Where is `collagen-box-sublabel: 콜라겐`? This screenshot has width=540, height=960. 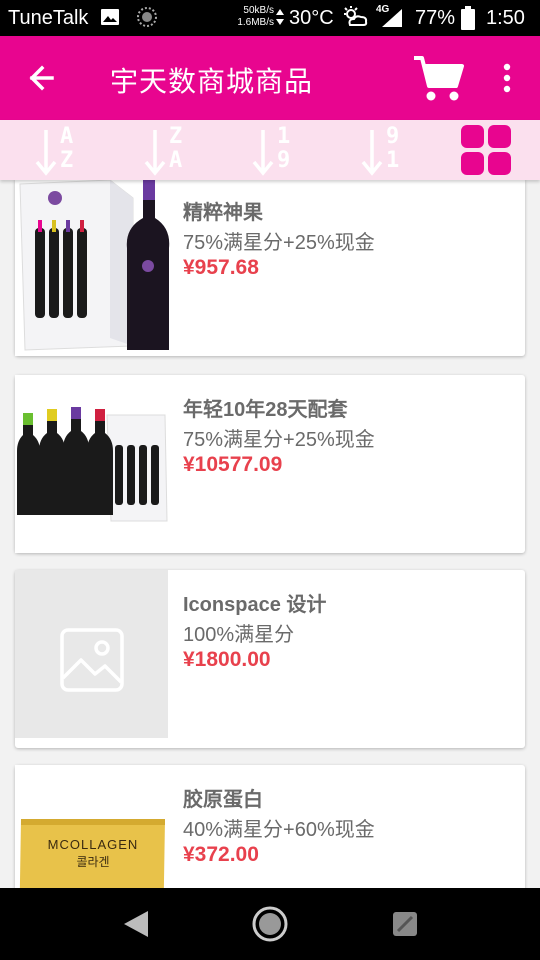 collagen-box-sublabel: 콜라겐 is located at coordinates (93, 862).